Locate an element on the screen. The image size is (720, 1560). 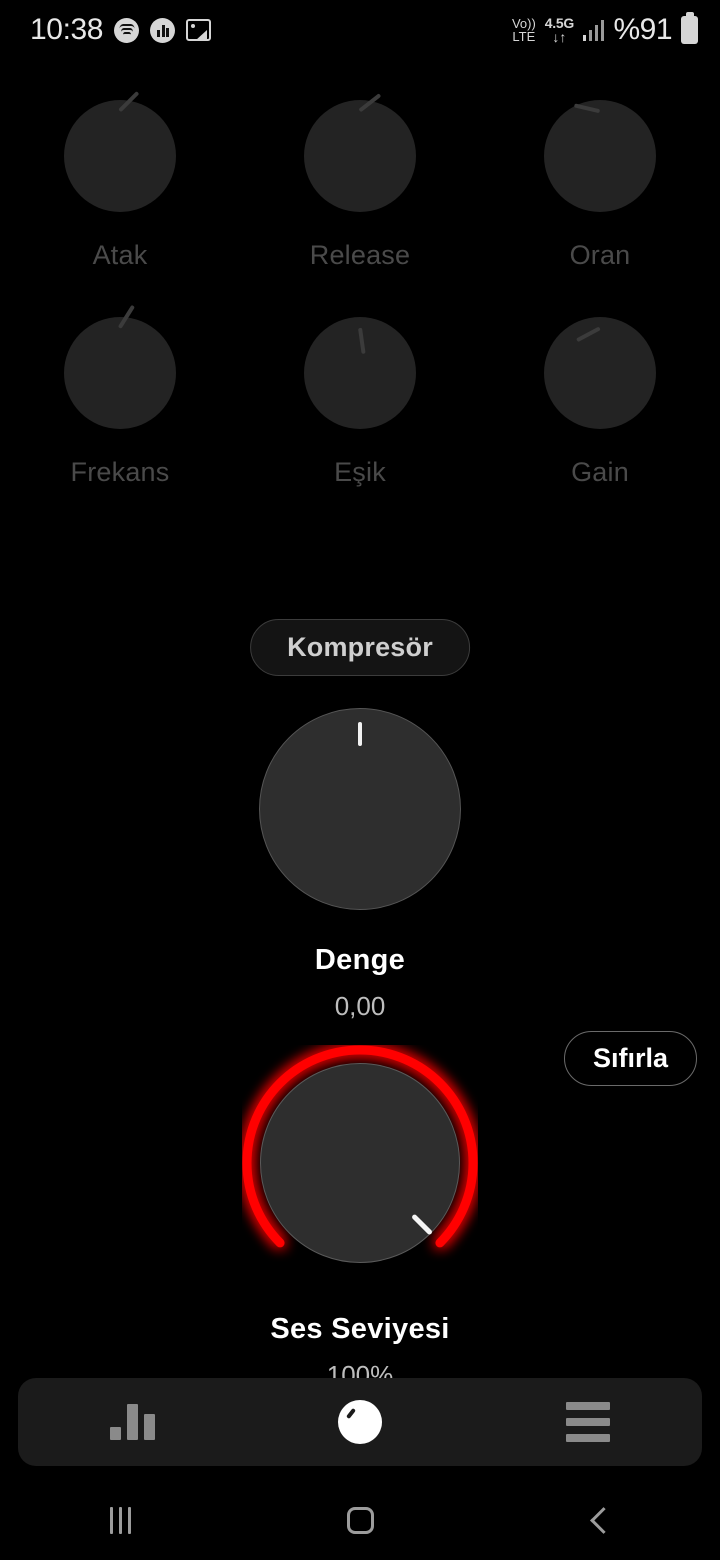
menu-tab is located at coordinates (588, 1422).